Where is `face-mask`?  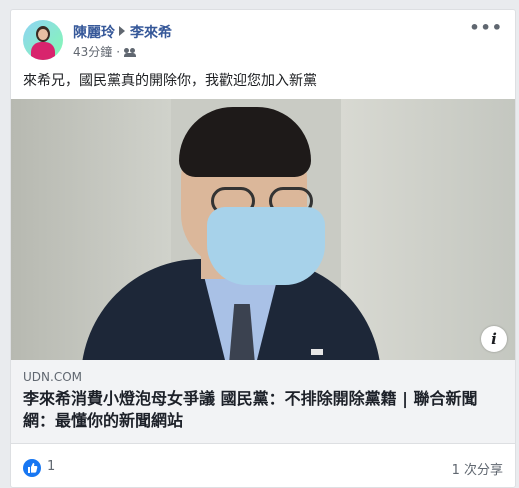 face-mask is located at coordinates (266, 246).